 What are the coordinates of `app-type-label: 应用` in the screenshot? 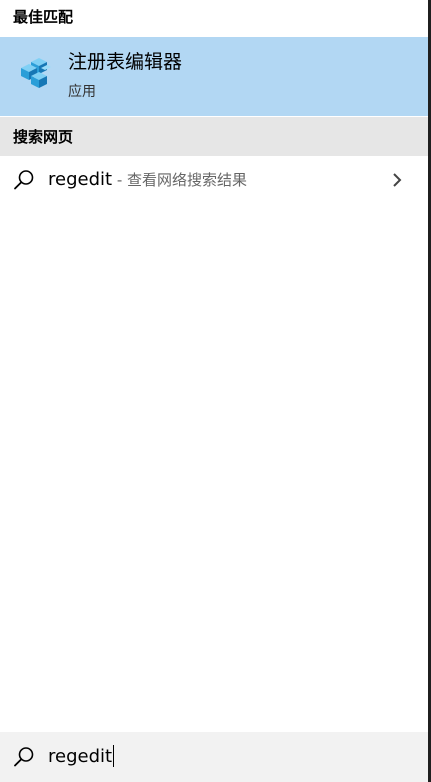 It's located at (82, 92).